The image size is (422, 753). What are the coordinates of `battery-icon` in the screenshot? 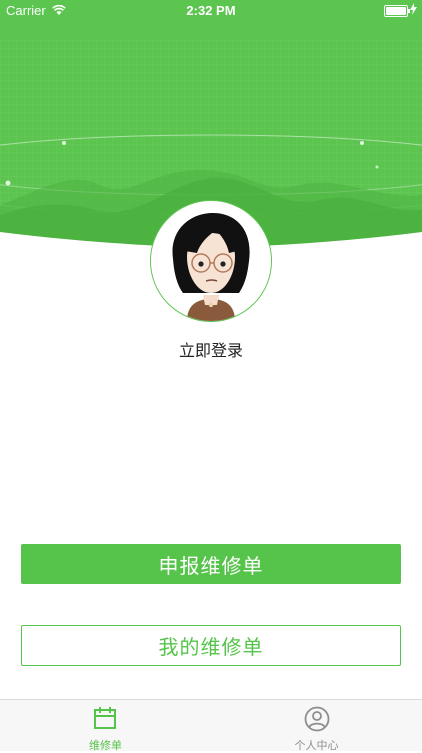 It's located at (397, 11).